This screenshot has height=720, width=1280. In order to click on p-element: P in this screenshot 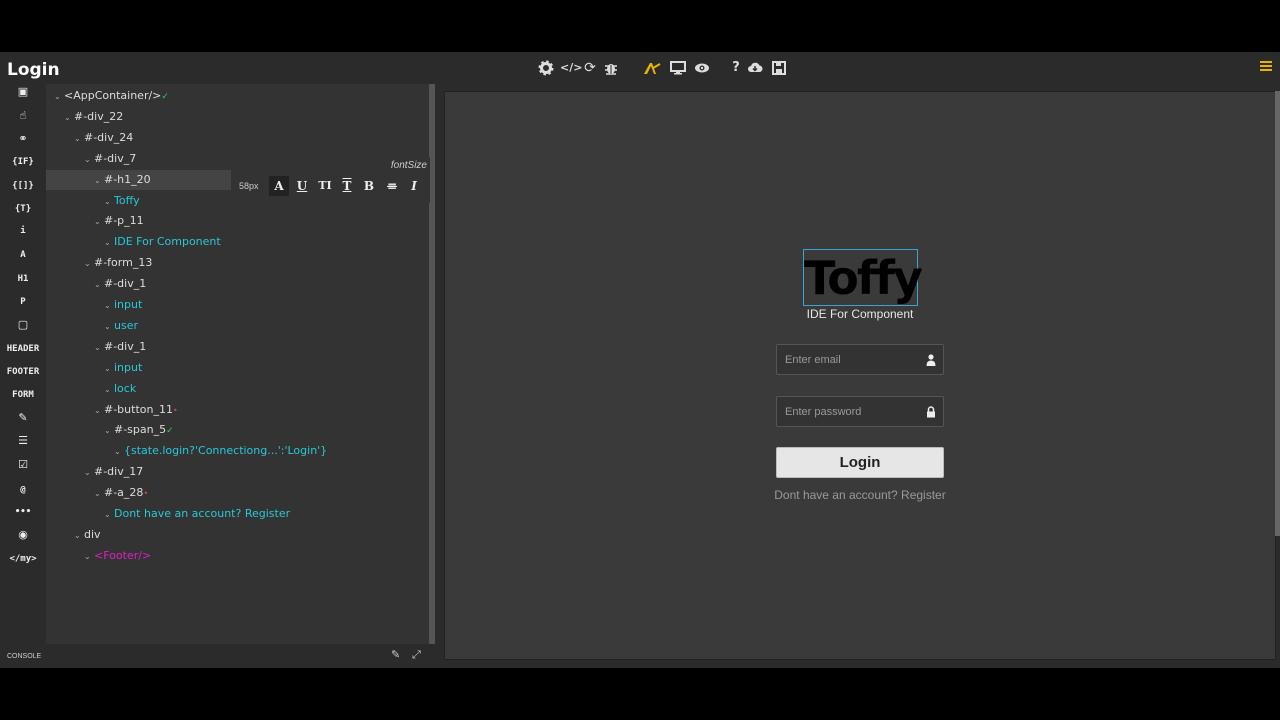, I will do `click(23, 303)`.